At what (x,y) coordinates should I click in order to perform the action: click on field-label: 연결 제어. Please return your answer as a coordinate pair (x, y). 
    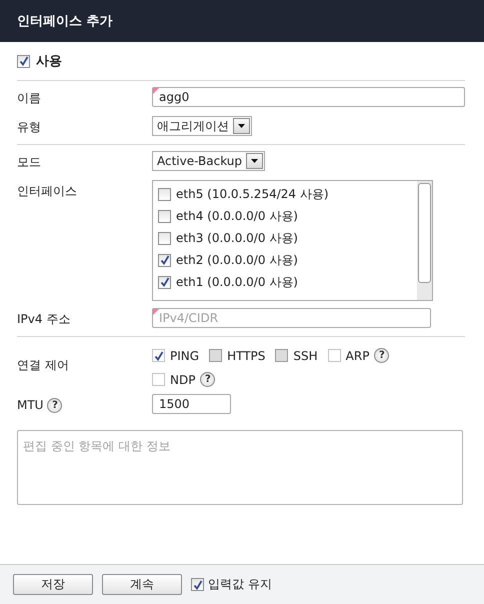
    Looking at the image, I should click on (43, 365).